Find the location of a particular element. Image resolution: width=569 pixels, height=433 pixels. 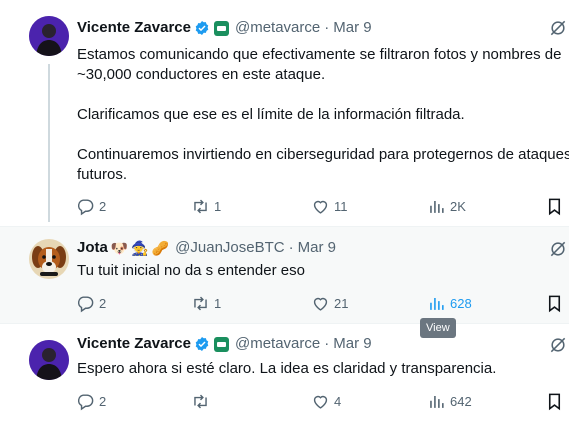

tweet-text: Tu tuit inicial no da s entender eso is located at coordinates (323, 271).